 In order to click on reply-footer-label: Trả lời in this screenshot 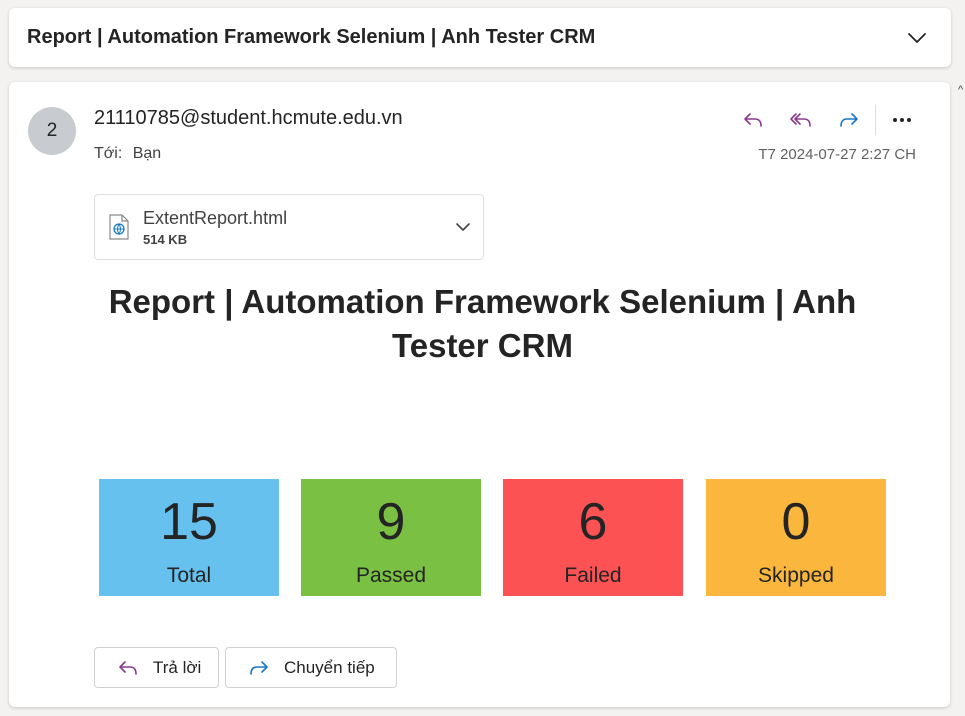, I will do `click(177, 667)`.